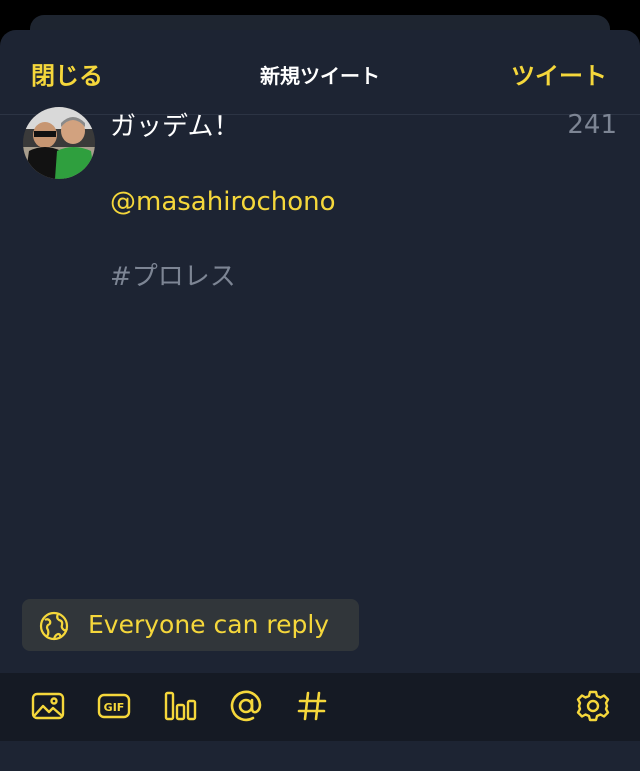 The height and width of the screenshot is (771, 640). I want to click on reply-setting-button: Everyone can reply, so click(190, 625).